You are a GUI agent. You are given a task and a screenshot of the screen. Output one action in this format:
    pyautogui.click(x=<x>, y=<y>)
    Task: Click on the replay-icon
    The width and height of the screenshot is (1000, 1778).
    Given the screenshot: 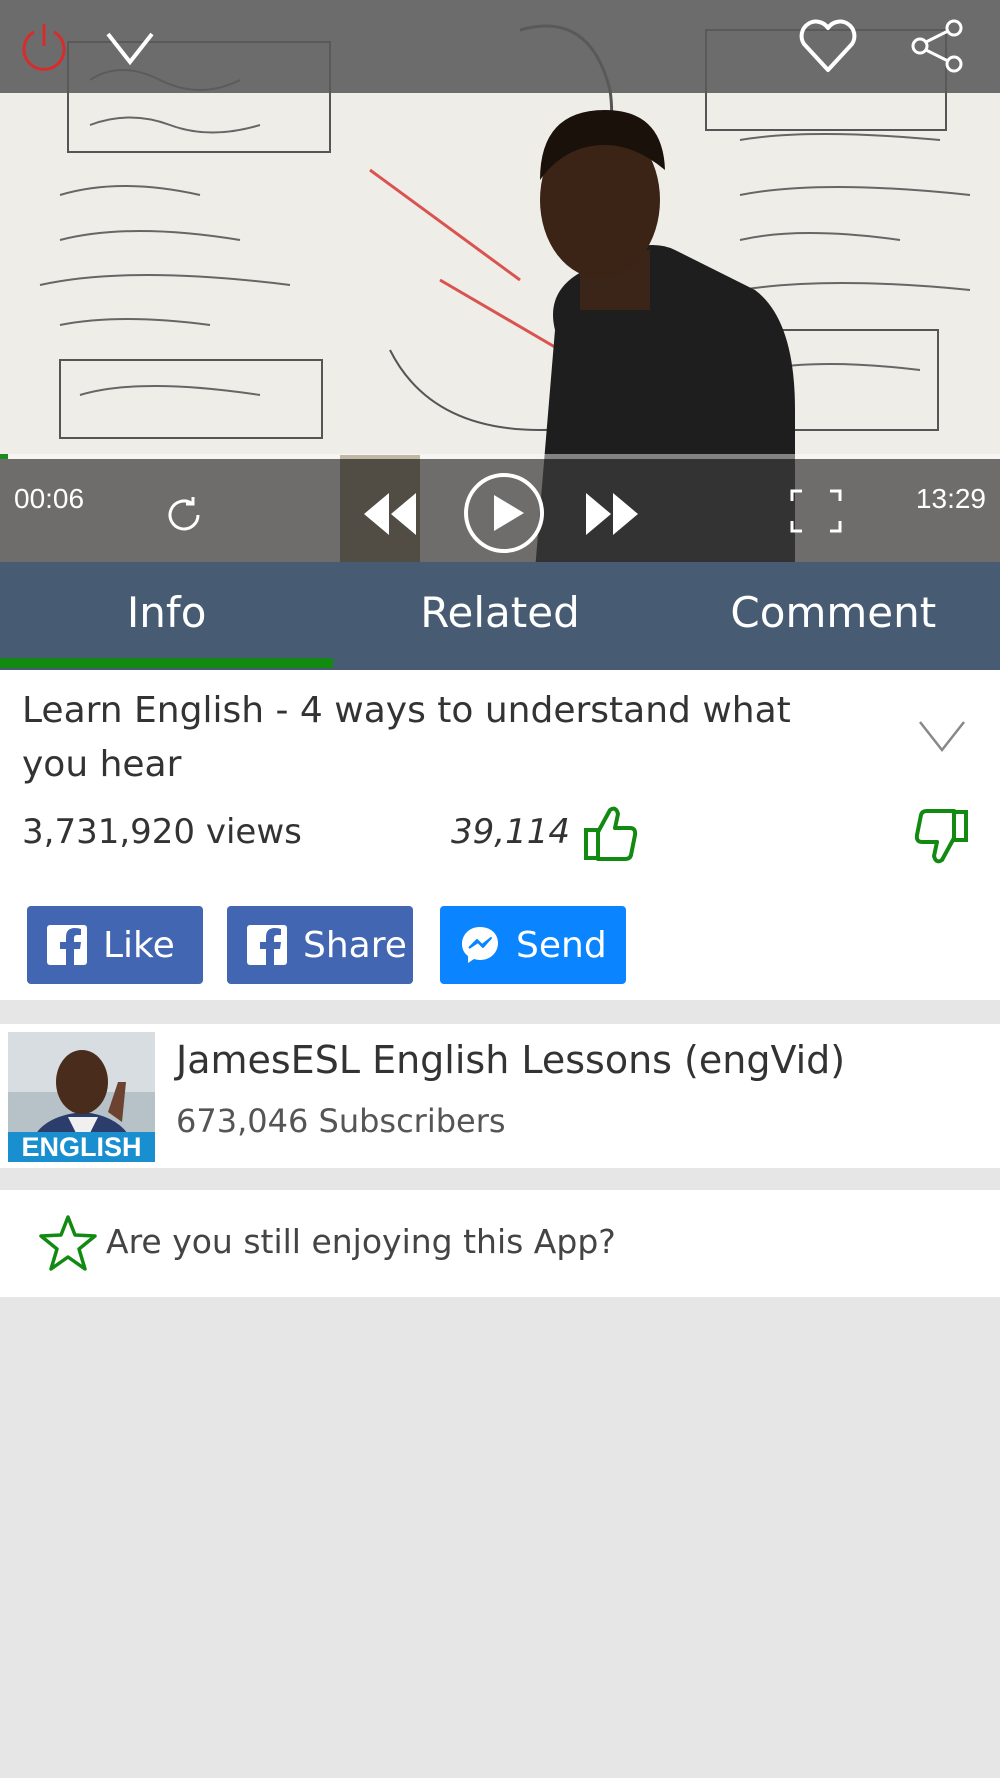 What is the action you would take?
    pyautogui.click(x=184, y=515)
    